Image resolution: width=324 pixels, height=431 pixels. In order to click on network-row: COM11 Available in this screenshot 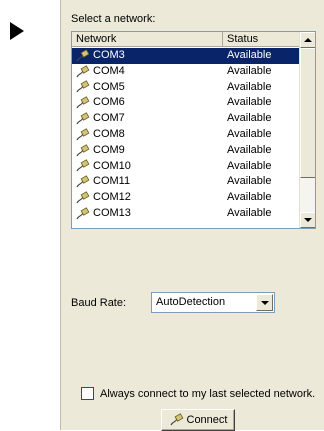, I will do `click(186, 182)`.